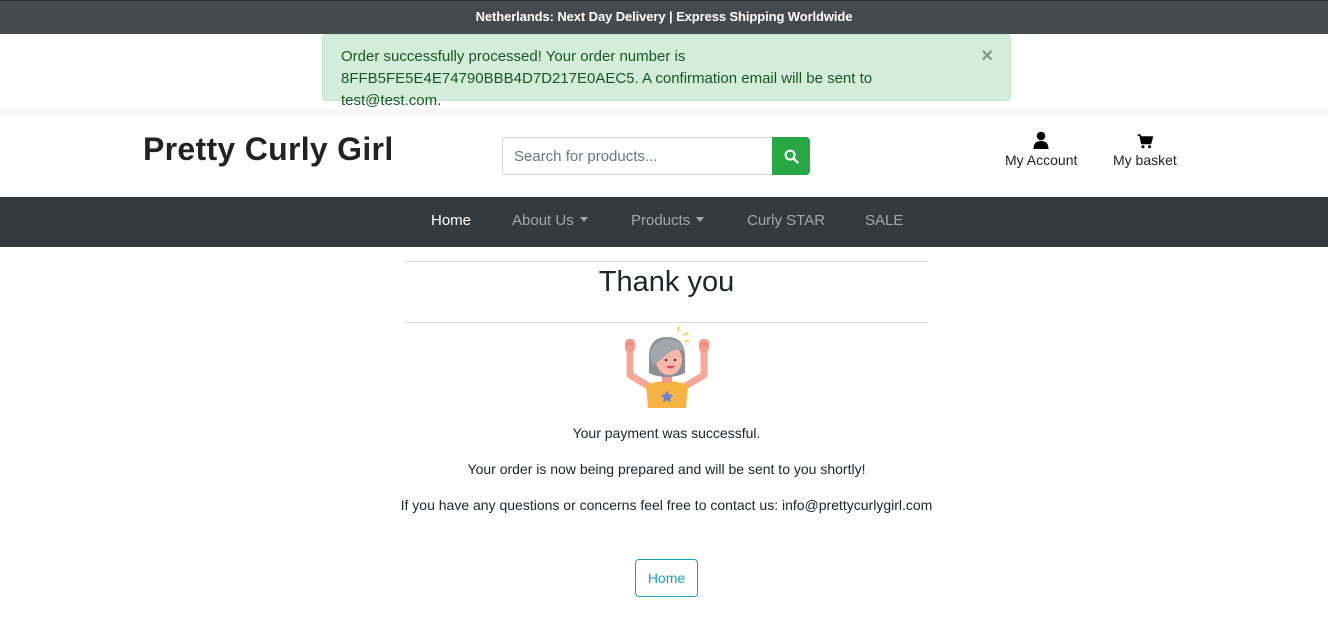 The image size is (1328, 640). I want to click on my-account-link: My Account, so click(1041, 148).